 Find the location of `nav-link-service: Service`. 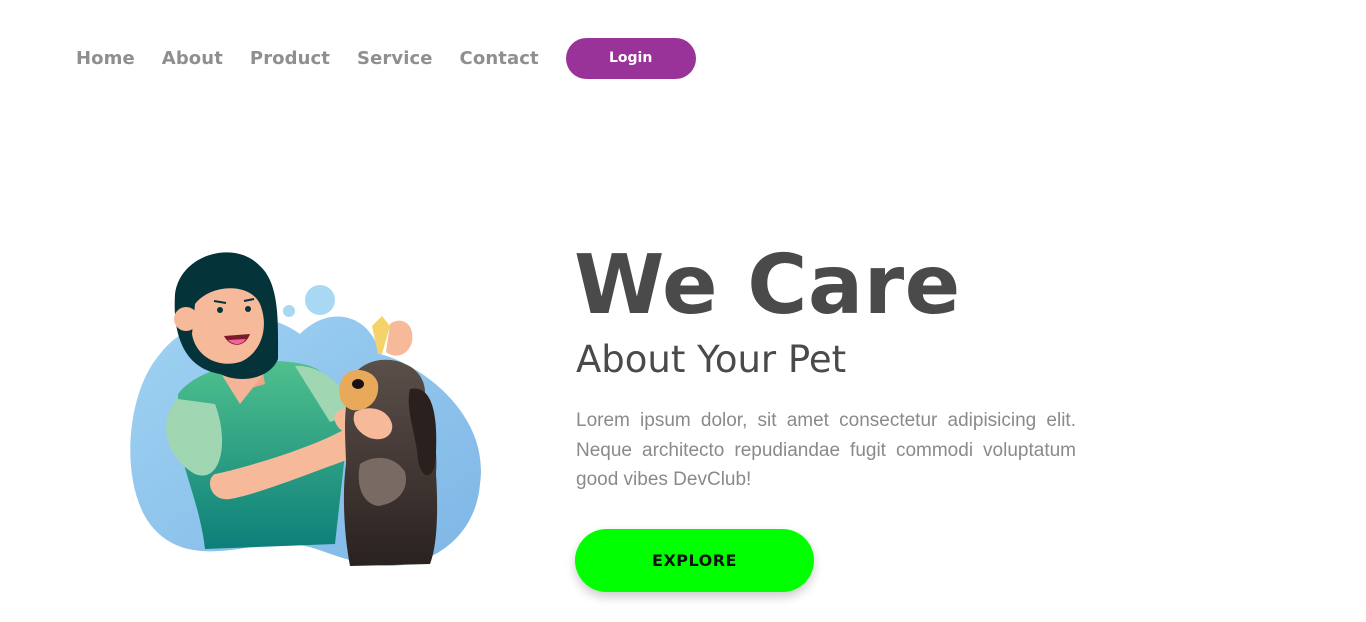

nav-link-service: Service is located at coordinates (395, 58).